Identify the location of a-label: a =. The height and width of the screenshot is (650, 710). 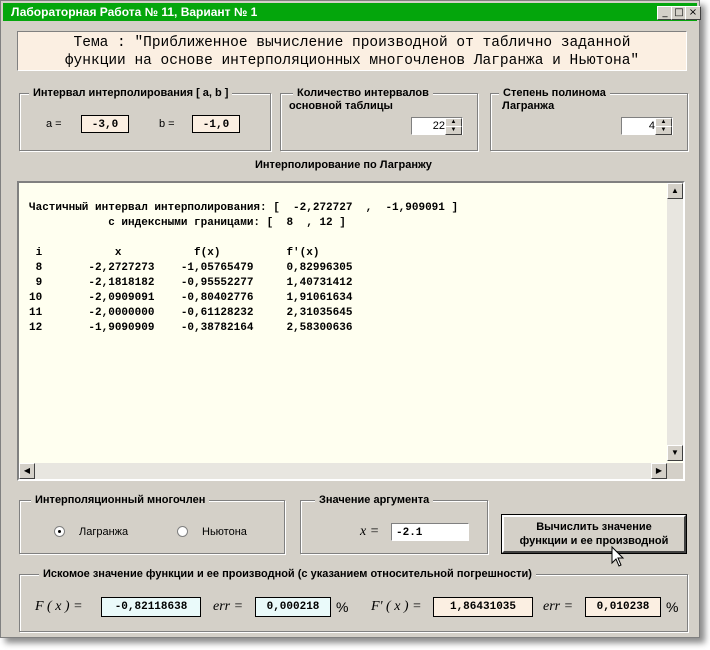
(54, 124).